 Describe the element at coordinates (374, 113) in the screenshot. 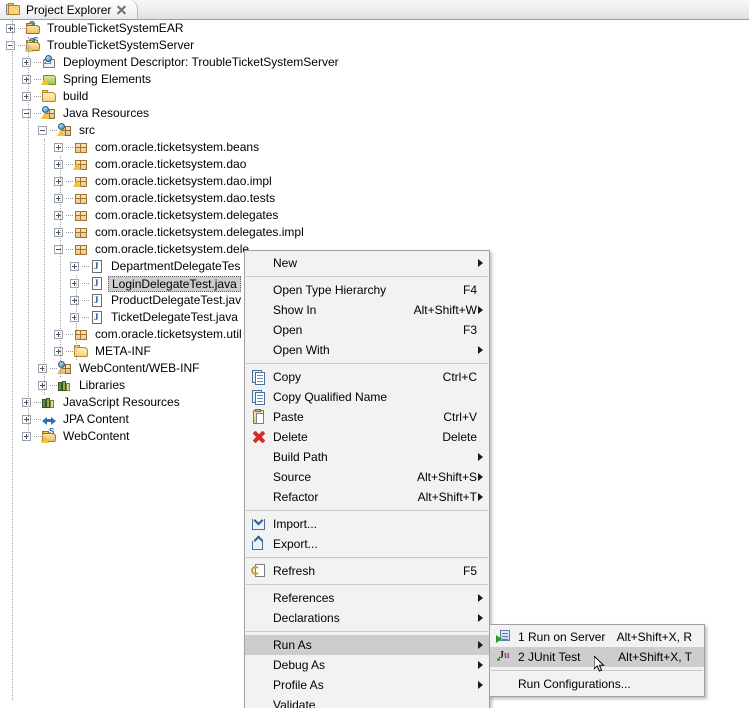

I see `tree-item-java-resources: Java Resources` at that location.